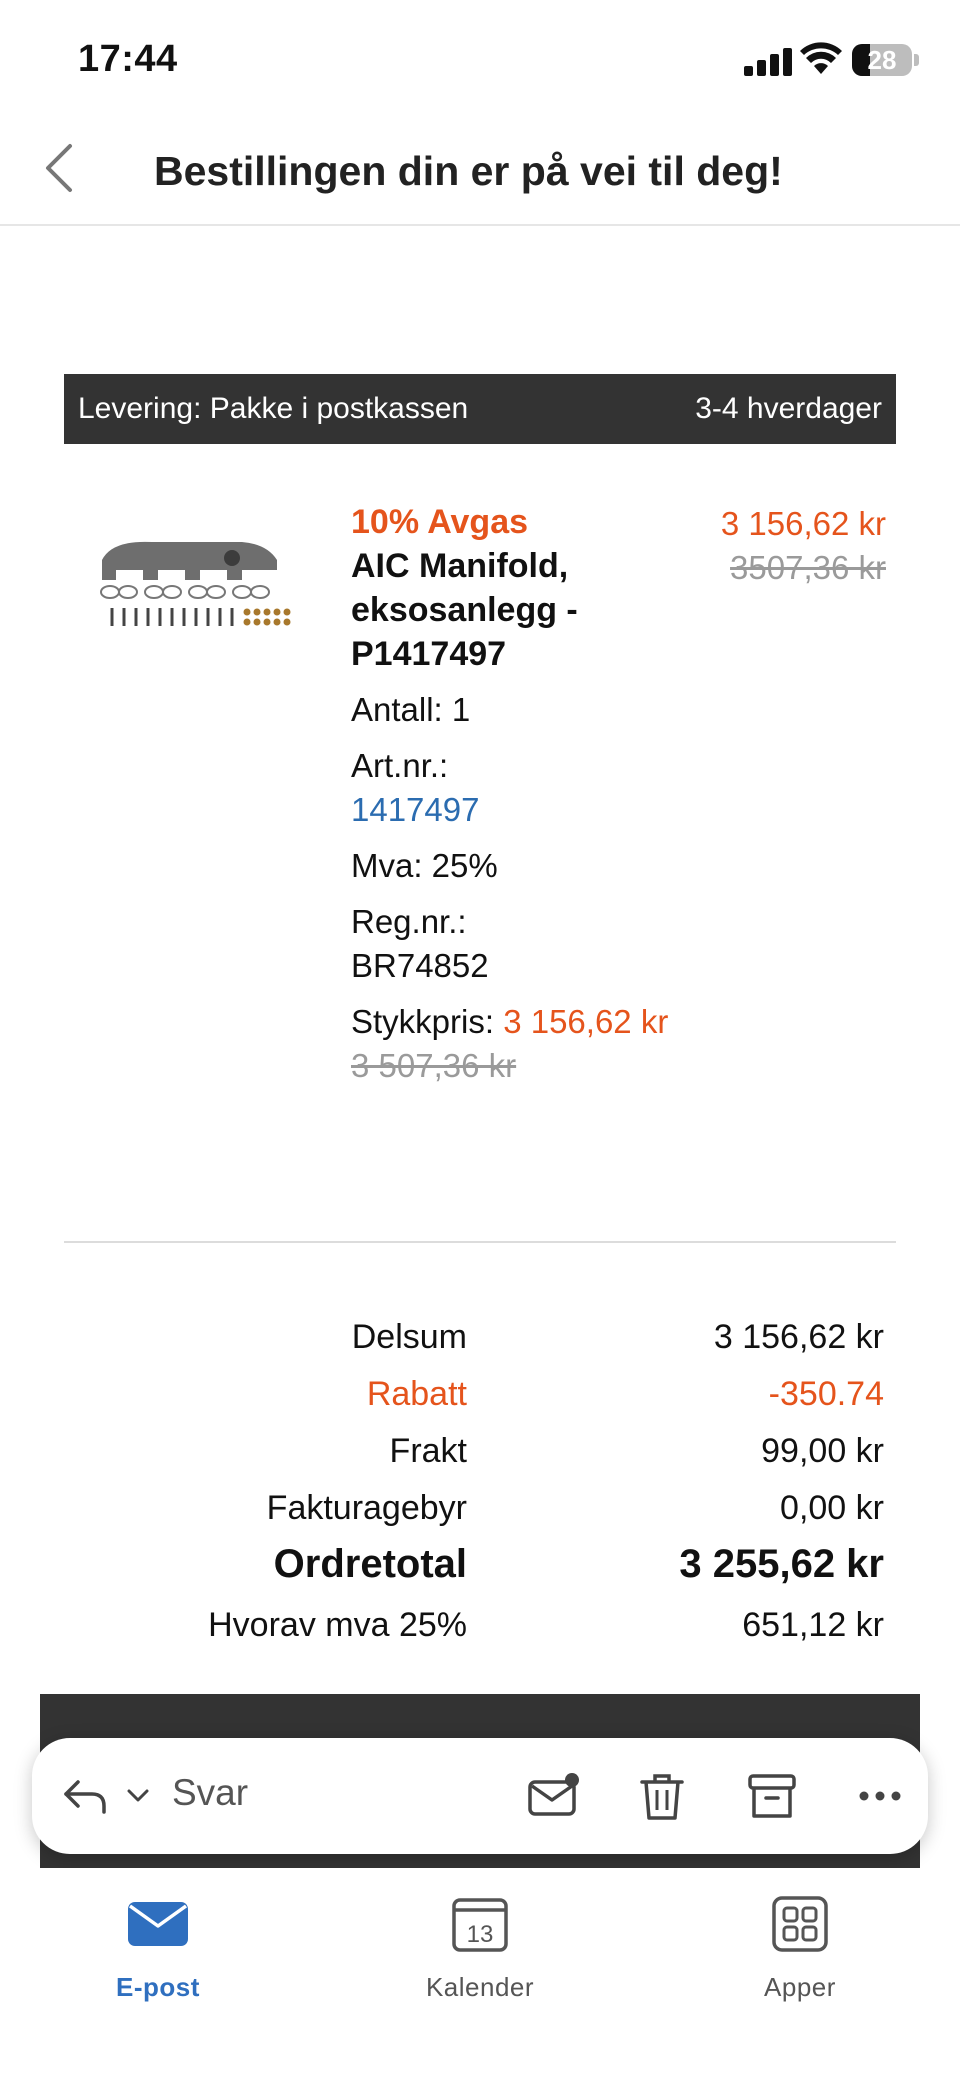 This screenshot has height=2078, width=960. What do you see at coordinates (480, 1568) in the screenshot?
I see `order-total-row: Ordretotal 3 255,62 kr` at bounding box center [480, 1568].